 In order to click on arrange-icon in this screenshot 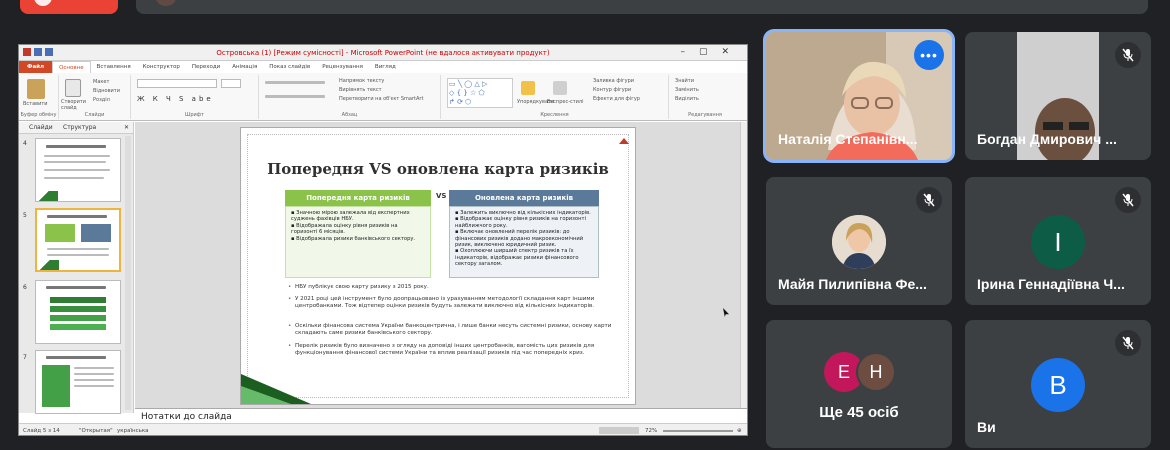, I will do `click(528, 88)`.